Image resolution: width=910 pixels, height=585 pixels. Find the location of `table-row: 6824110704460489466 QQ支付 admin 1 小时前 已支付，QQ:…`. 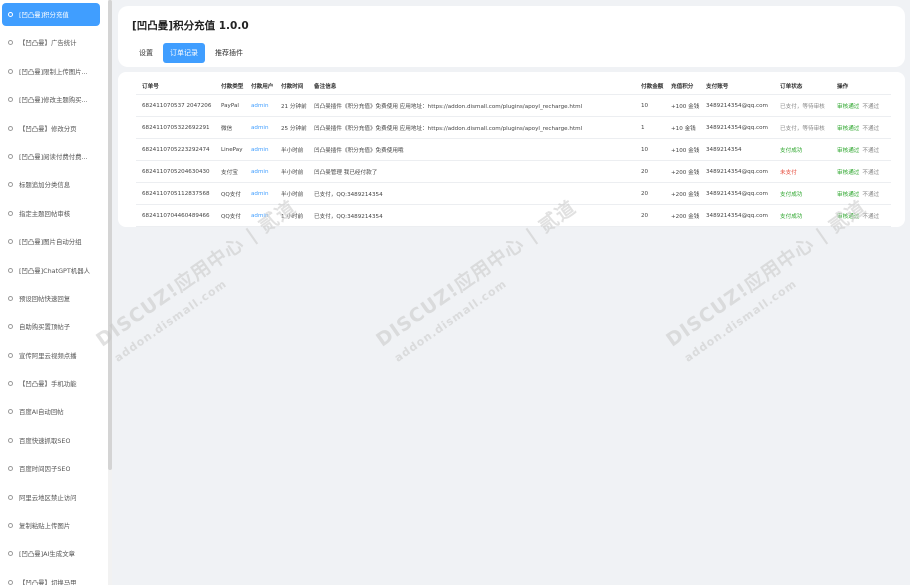

table-row: 6824110704460489466 QQ支付 admin 1 小时前 已支付，QQ:… is located at coordinates (513, 216).